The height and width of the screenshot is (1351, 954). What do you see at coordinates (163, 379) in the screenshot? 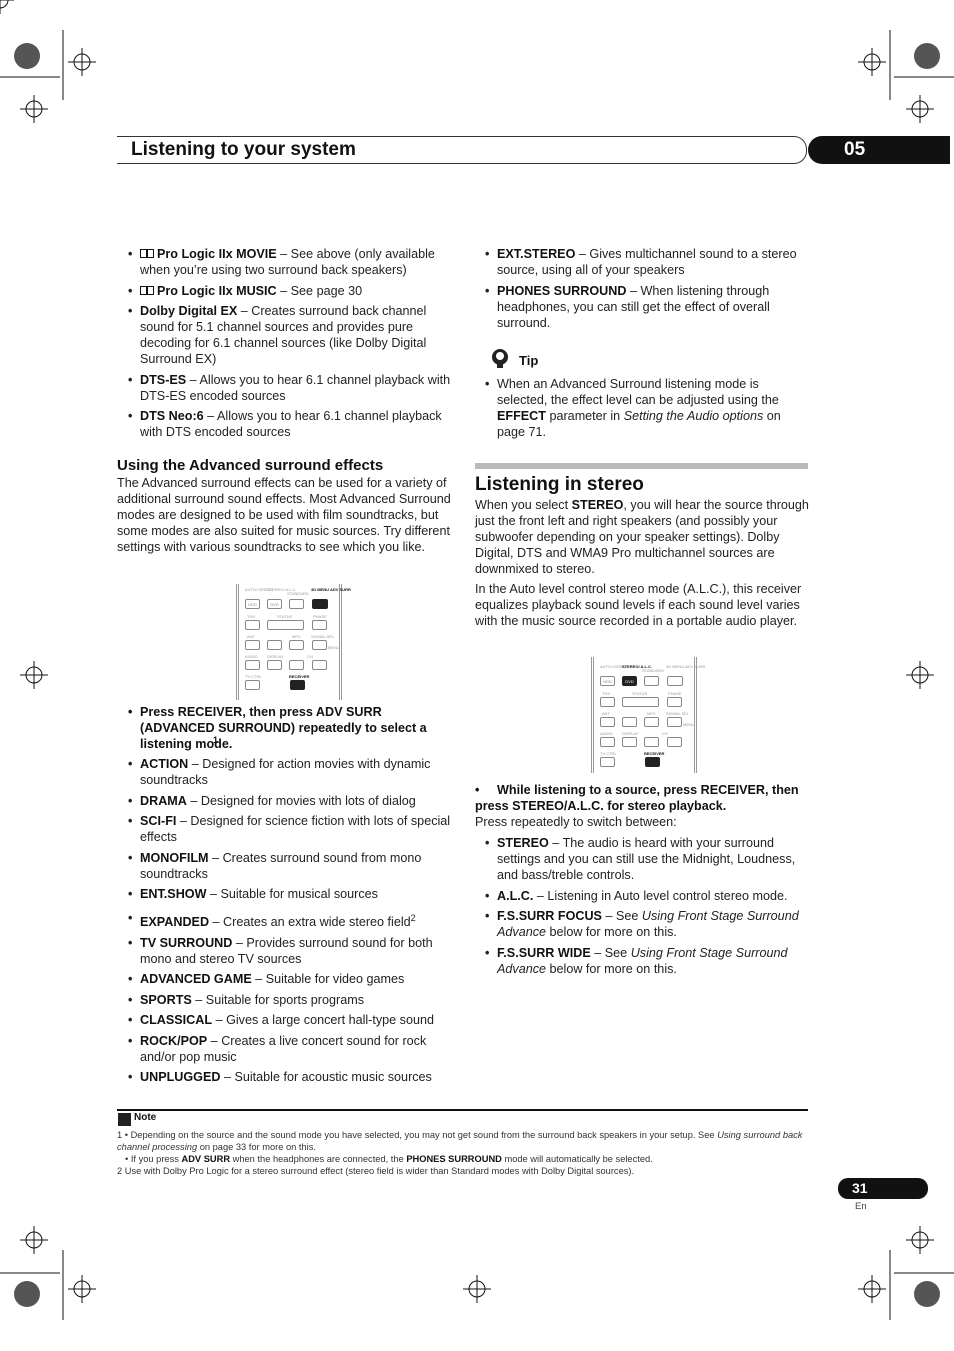
I see `text-span: DTS-ES` at bounding box center [163, 379].